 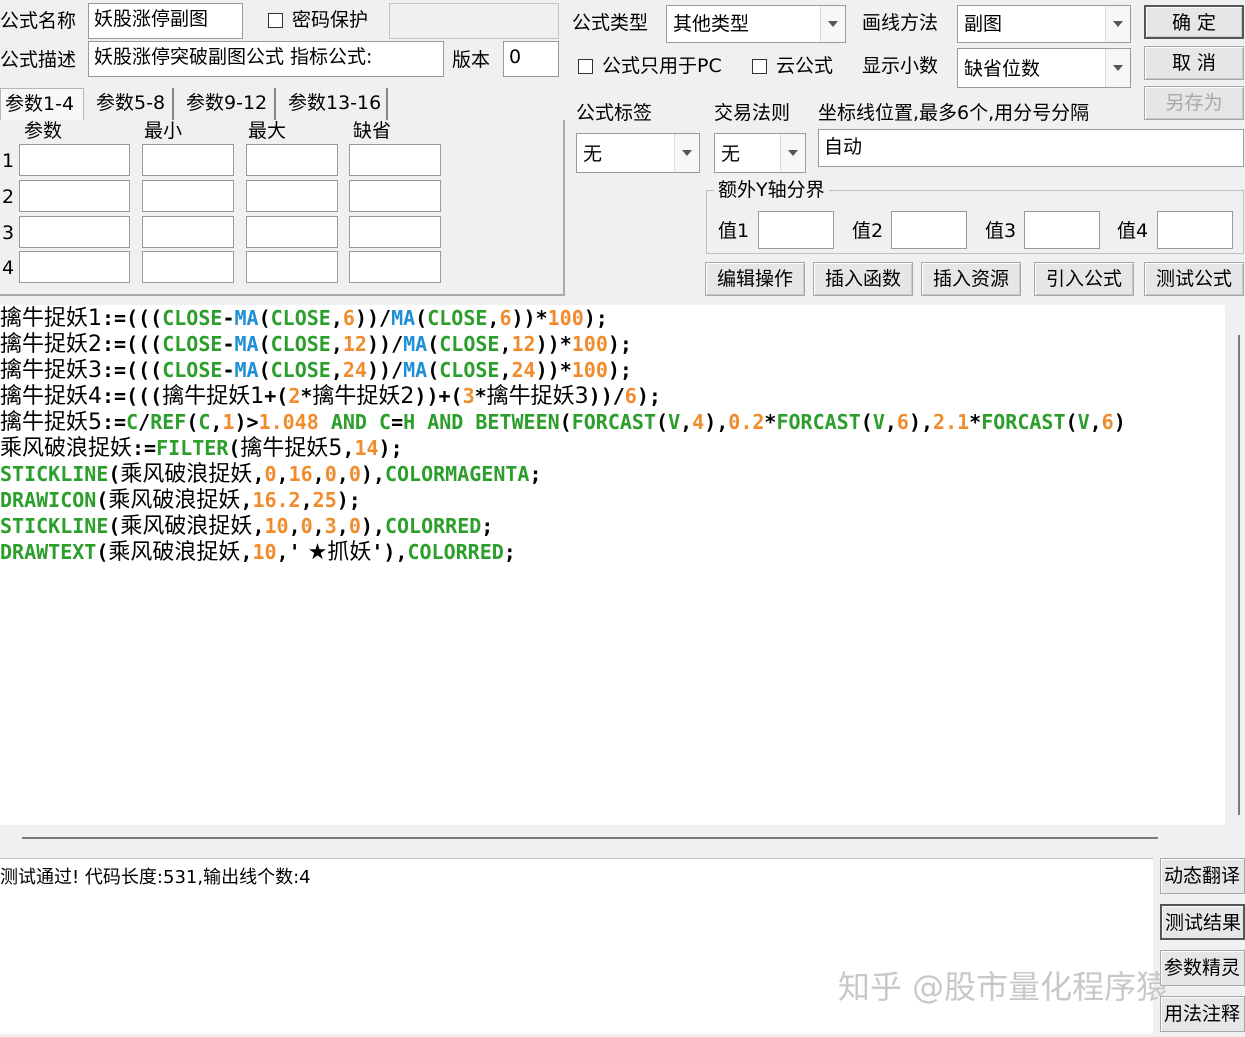 What do you see at coordinates (731, 154) in the screenshot?
I see `trade-rule-value: 无` at bounding box center [731, 154].